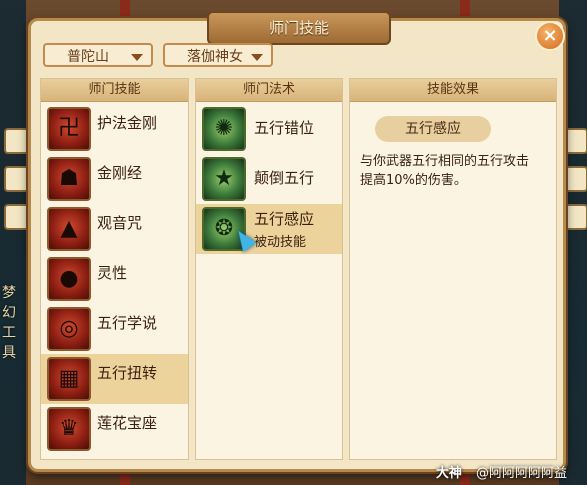 This screenshot has width=587, height=485. Describe the element at coordinates (453, 90) in the screenshot. I see `skill-effect-header: 技能效果` at that location.